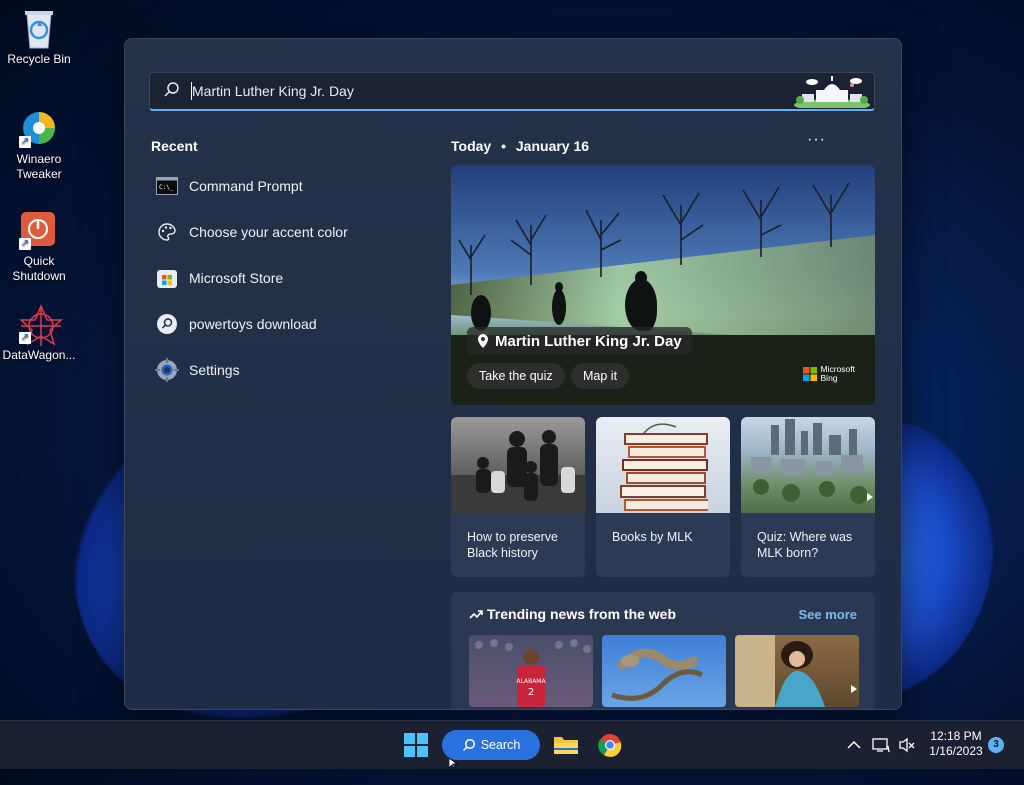 The image size is (1024, 785). Describe the element at coordinates (167, 278) in the screenshot. I see `store-icon` at that location.